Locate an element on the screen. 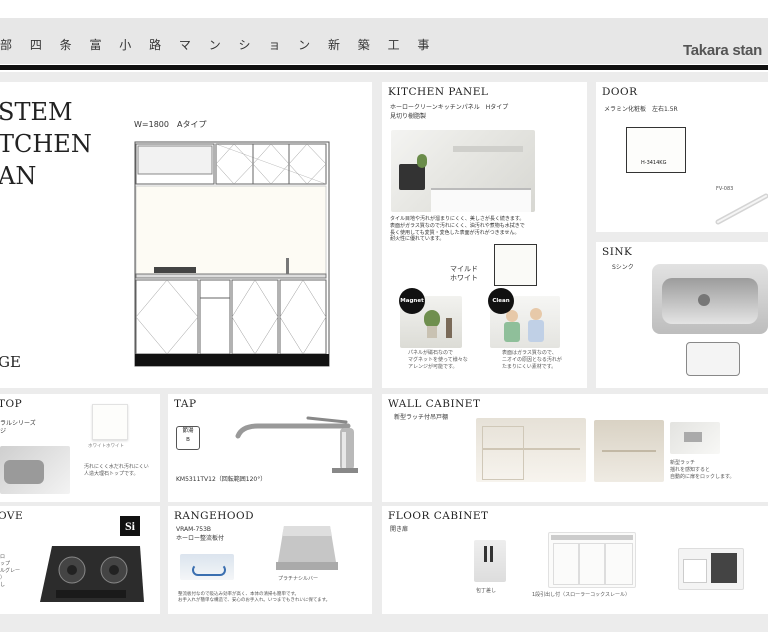 This screenshot has height=640, width=768. stove-spec-line: ロ is located at coordinates (3, 557).